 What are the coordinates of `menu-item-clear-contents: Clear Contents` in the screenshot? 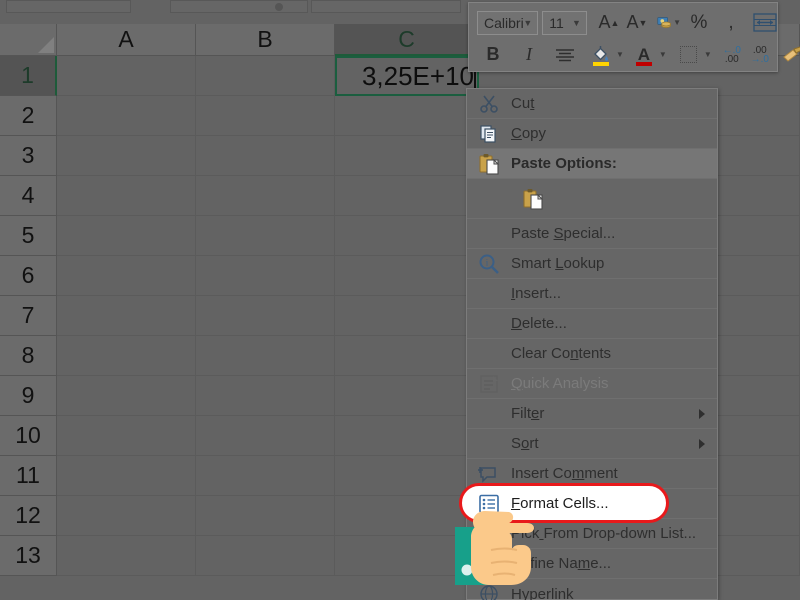 It's located at (592, 354).